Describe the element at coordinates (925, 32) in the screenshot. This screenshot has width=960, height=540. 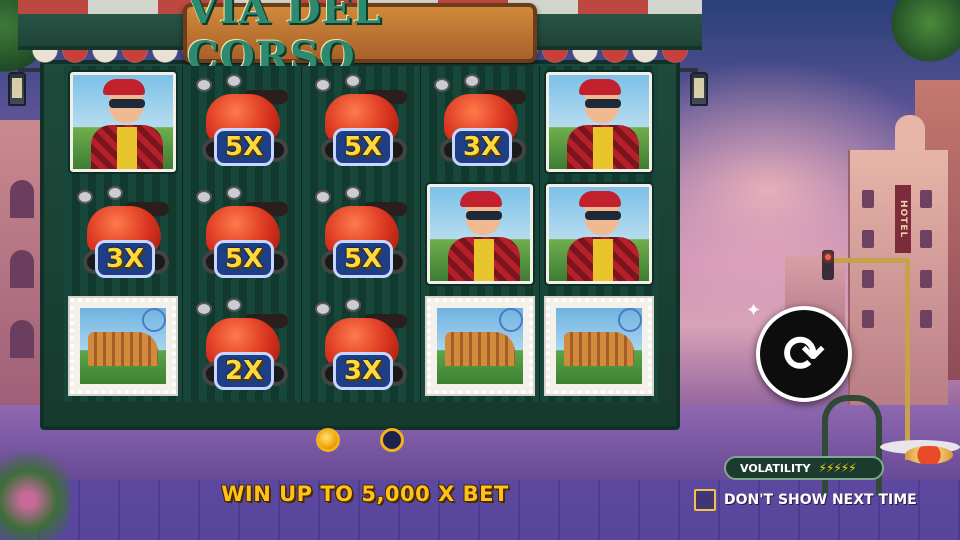
I see `tree-foliage` at that location.